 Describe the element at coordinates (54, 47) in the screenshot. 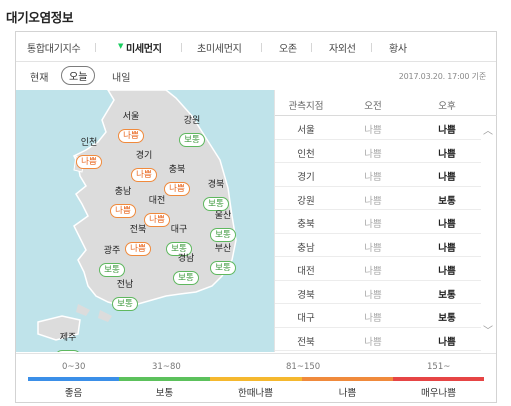

I see `tab-integrated-index: 통합대기지수` at that location.